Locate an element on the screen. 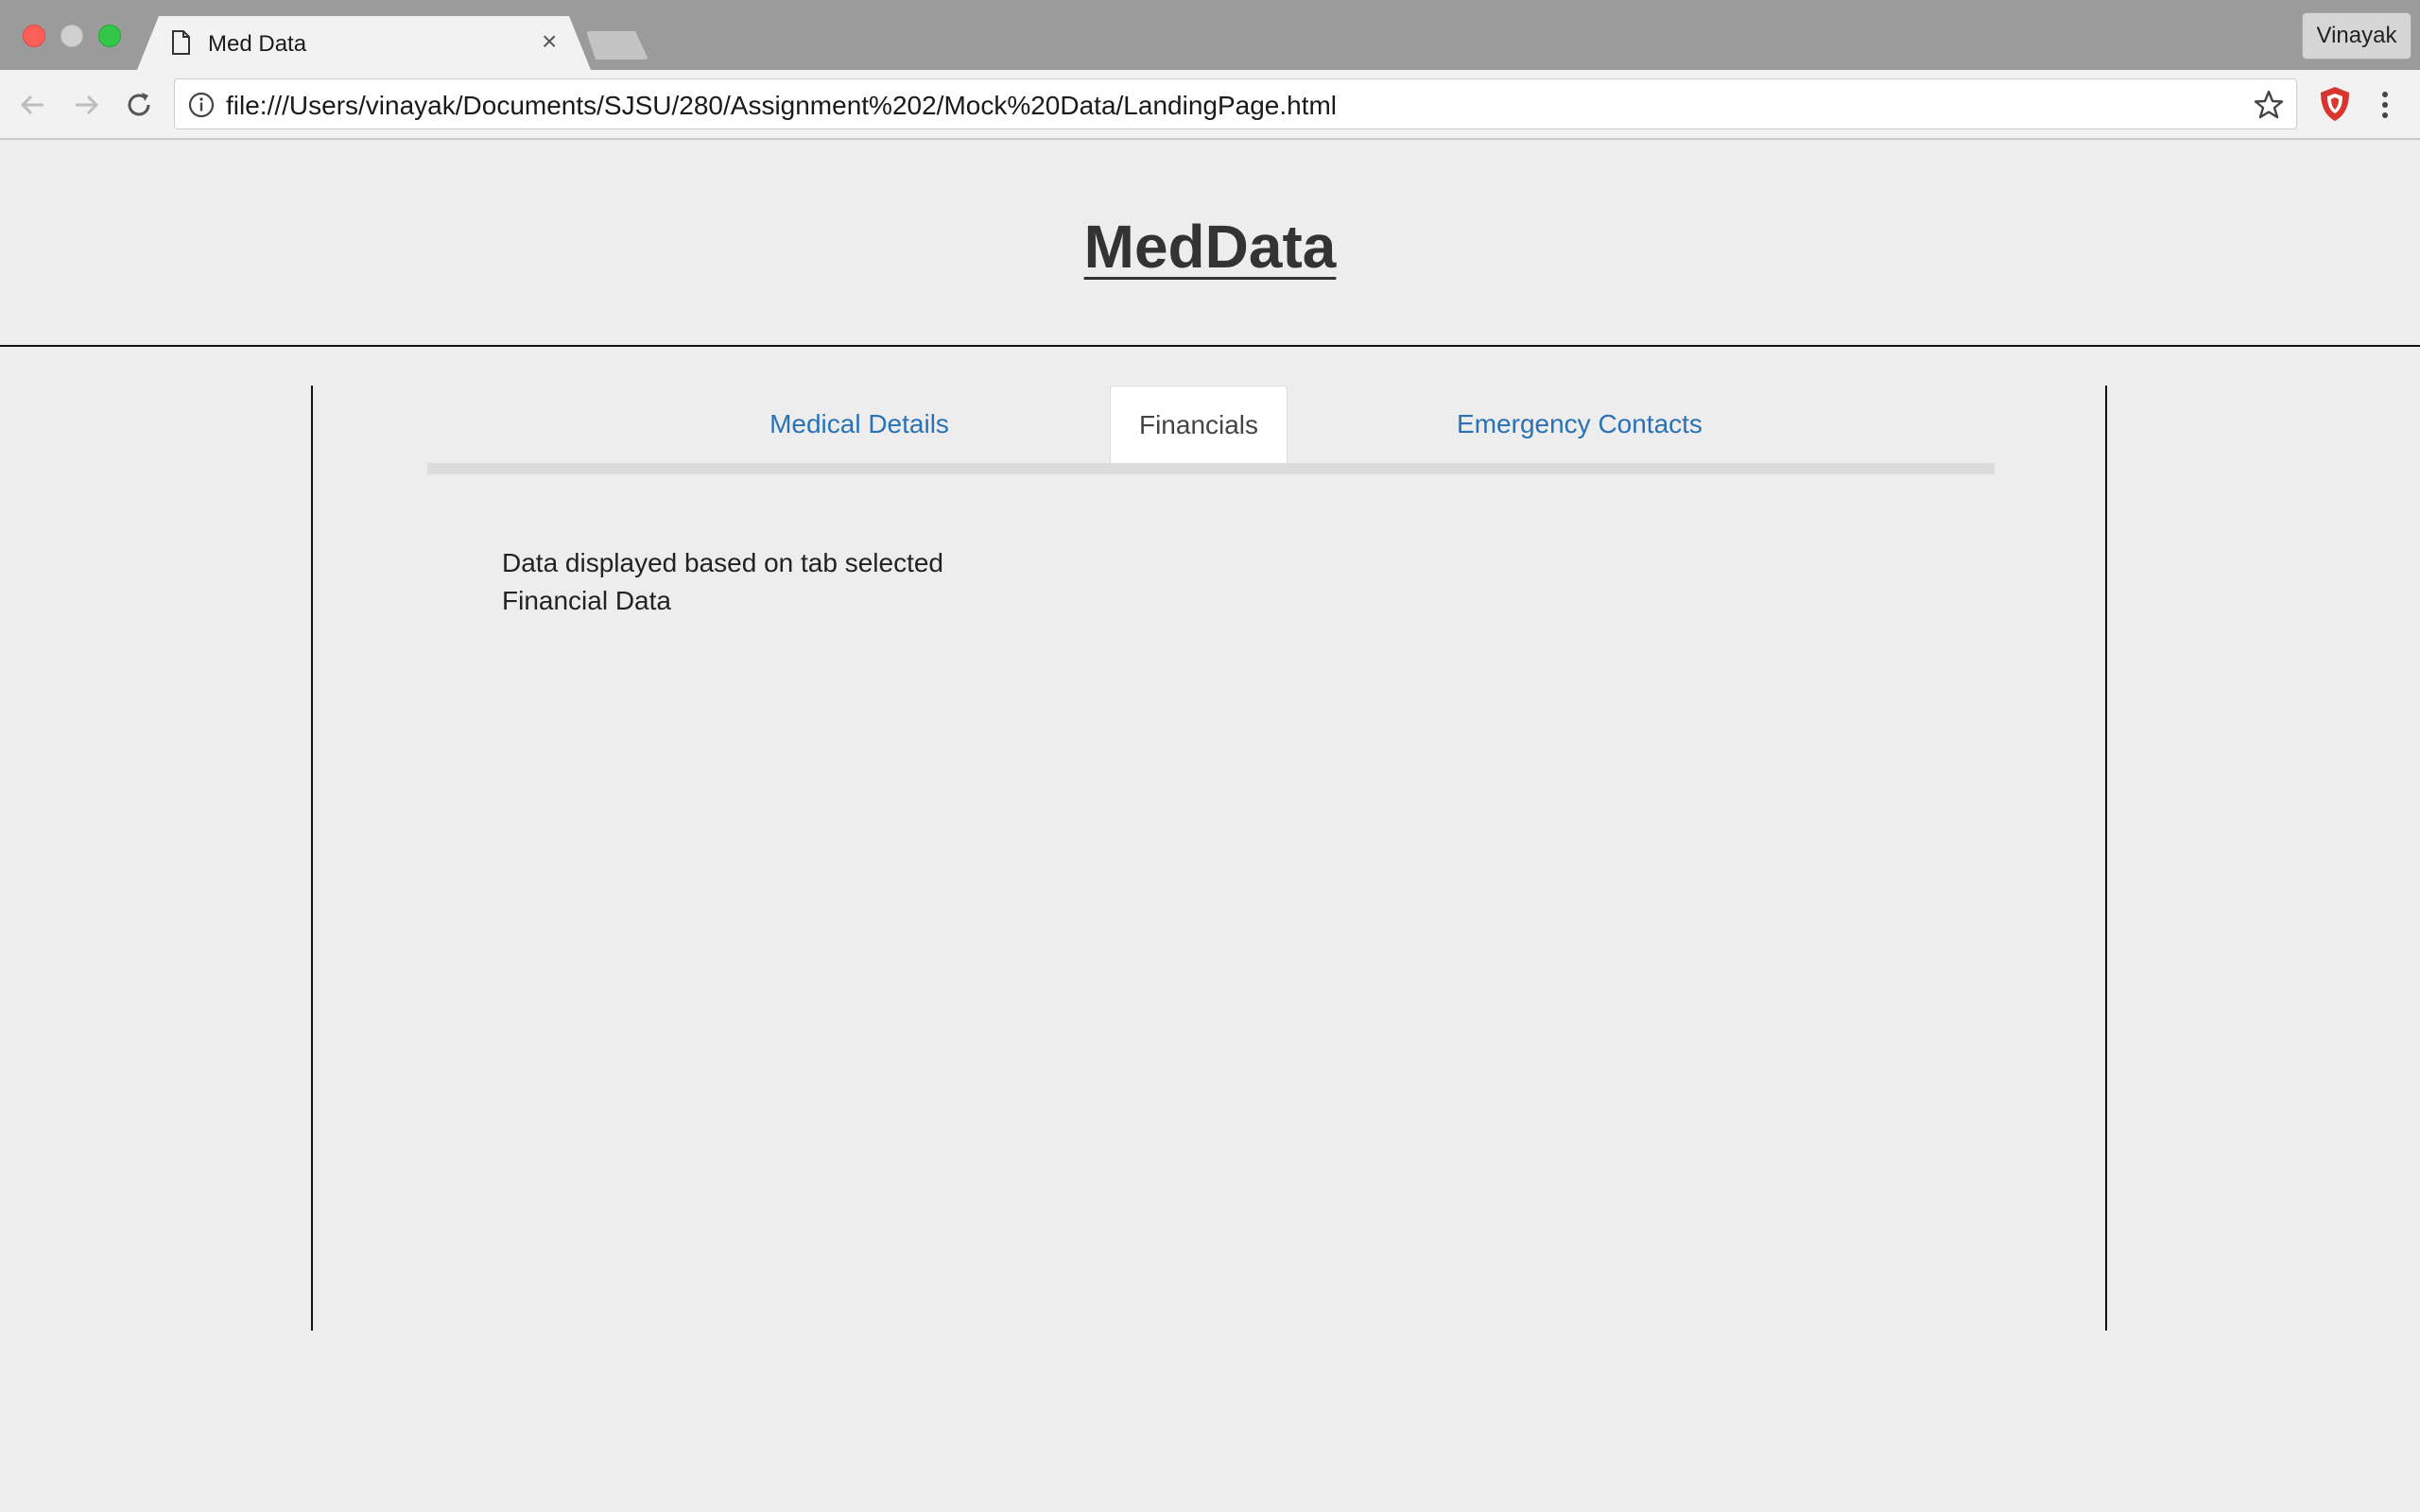 The image size is (2420, 1512). window-minimize-button is located at coordinates (71, 36).